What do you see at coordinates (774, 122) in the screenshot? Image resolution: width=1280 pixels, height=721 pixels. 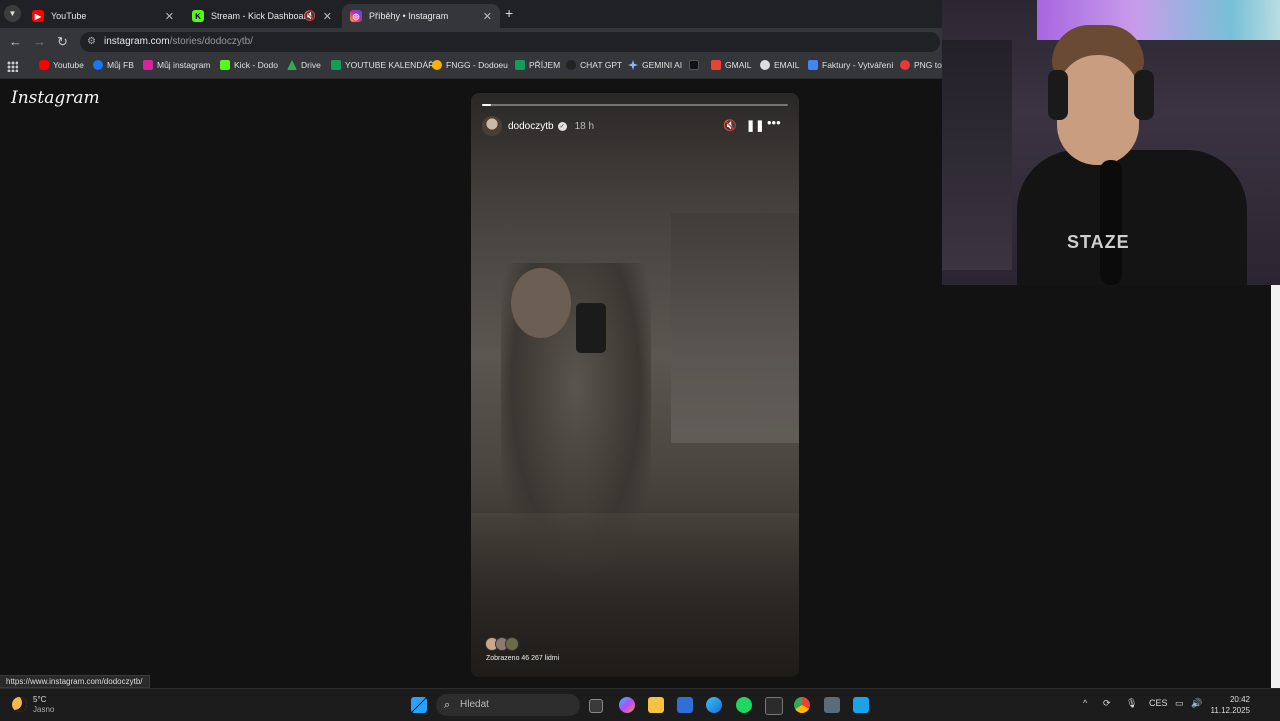 I see `more-options-icon: •••` at bounding box center [774, 122].